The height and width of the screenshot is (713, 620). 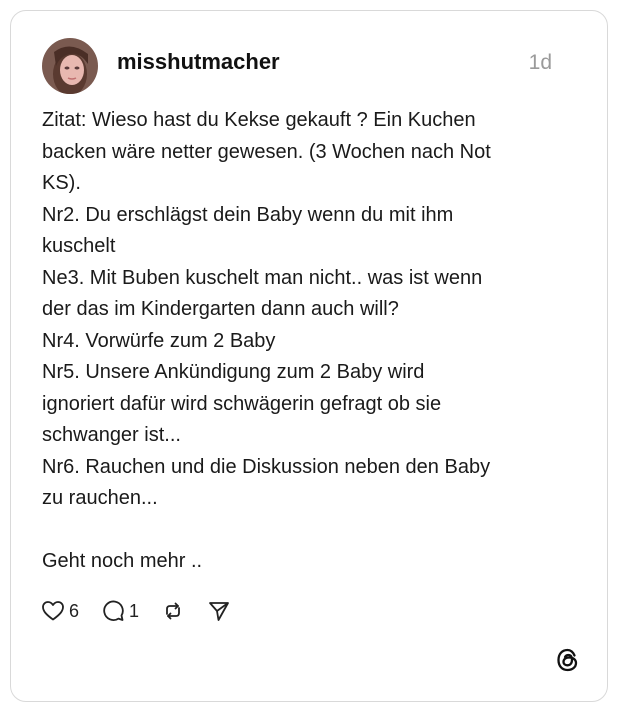 I want to click on reply-count: 1, so click(x=134, y=610).